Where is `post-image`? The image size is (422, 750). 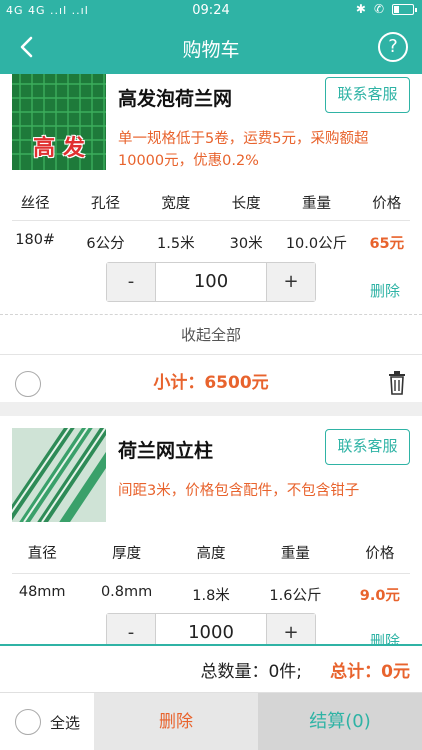 post-image is located at coordinates (59, 475).